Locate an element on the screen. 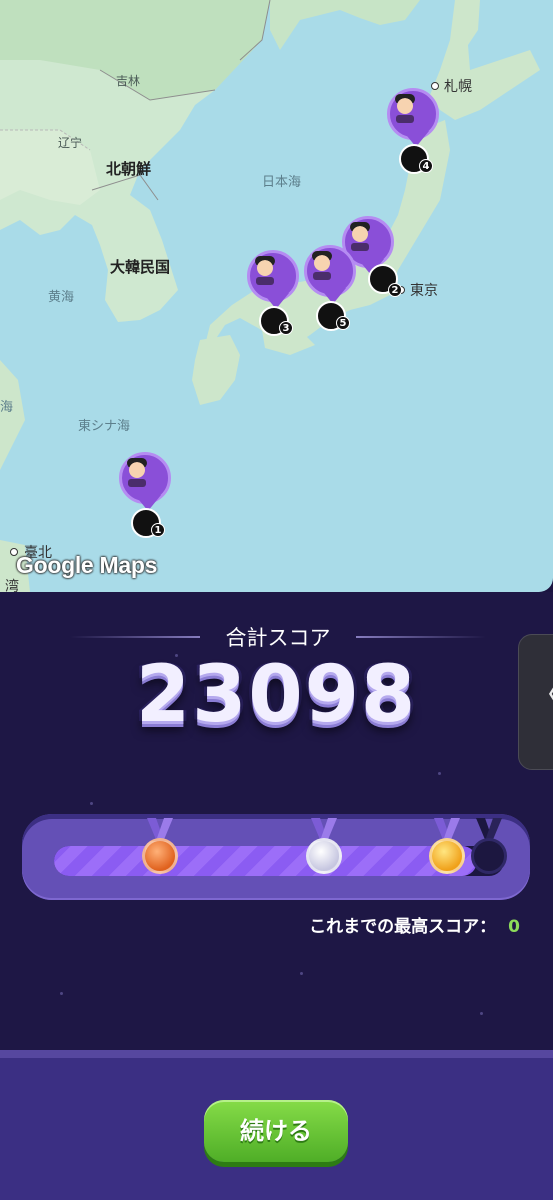  progress-fill is located at coordinates (265, 861).